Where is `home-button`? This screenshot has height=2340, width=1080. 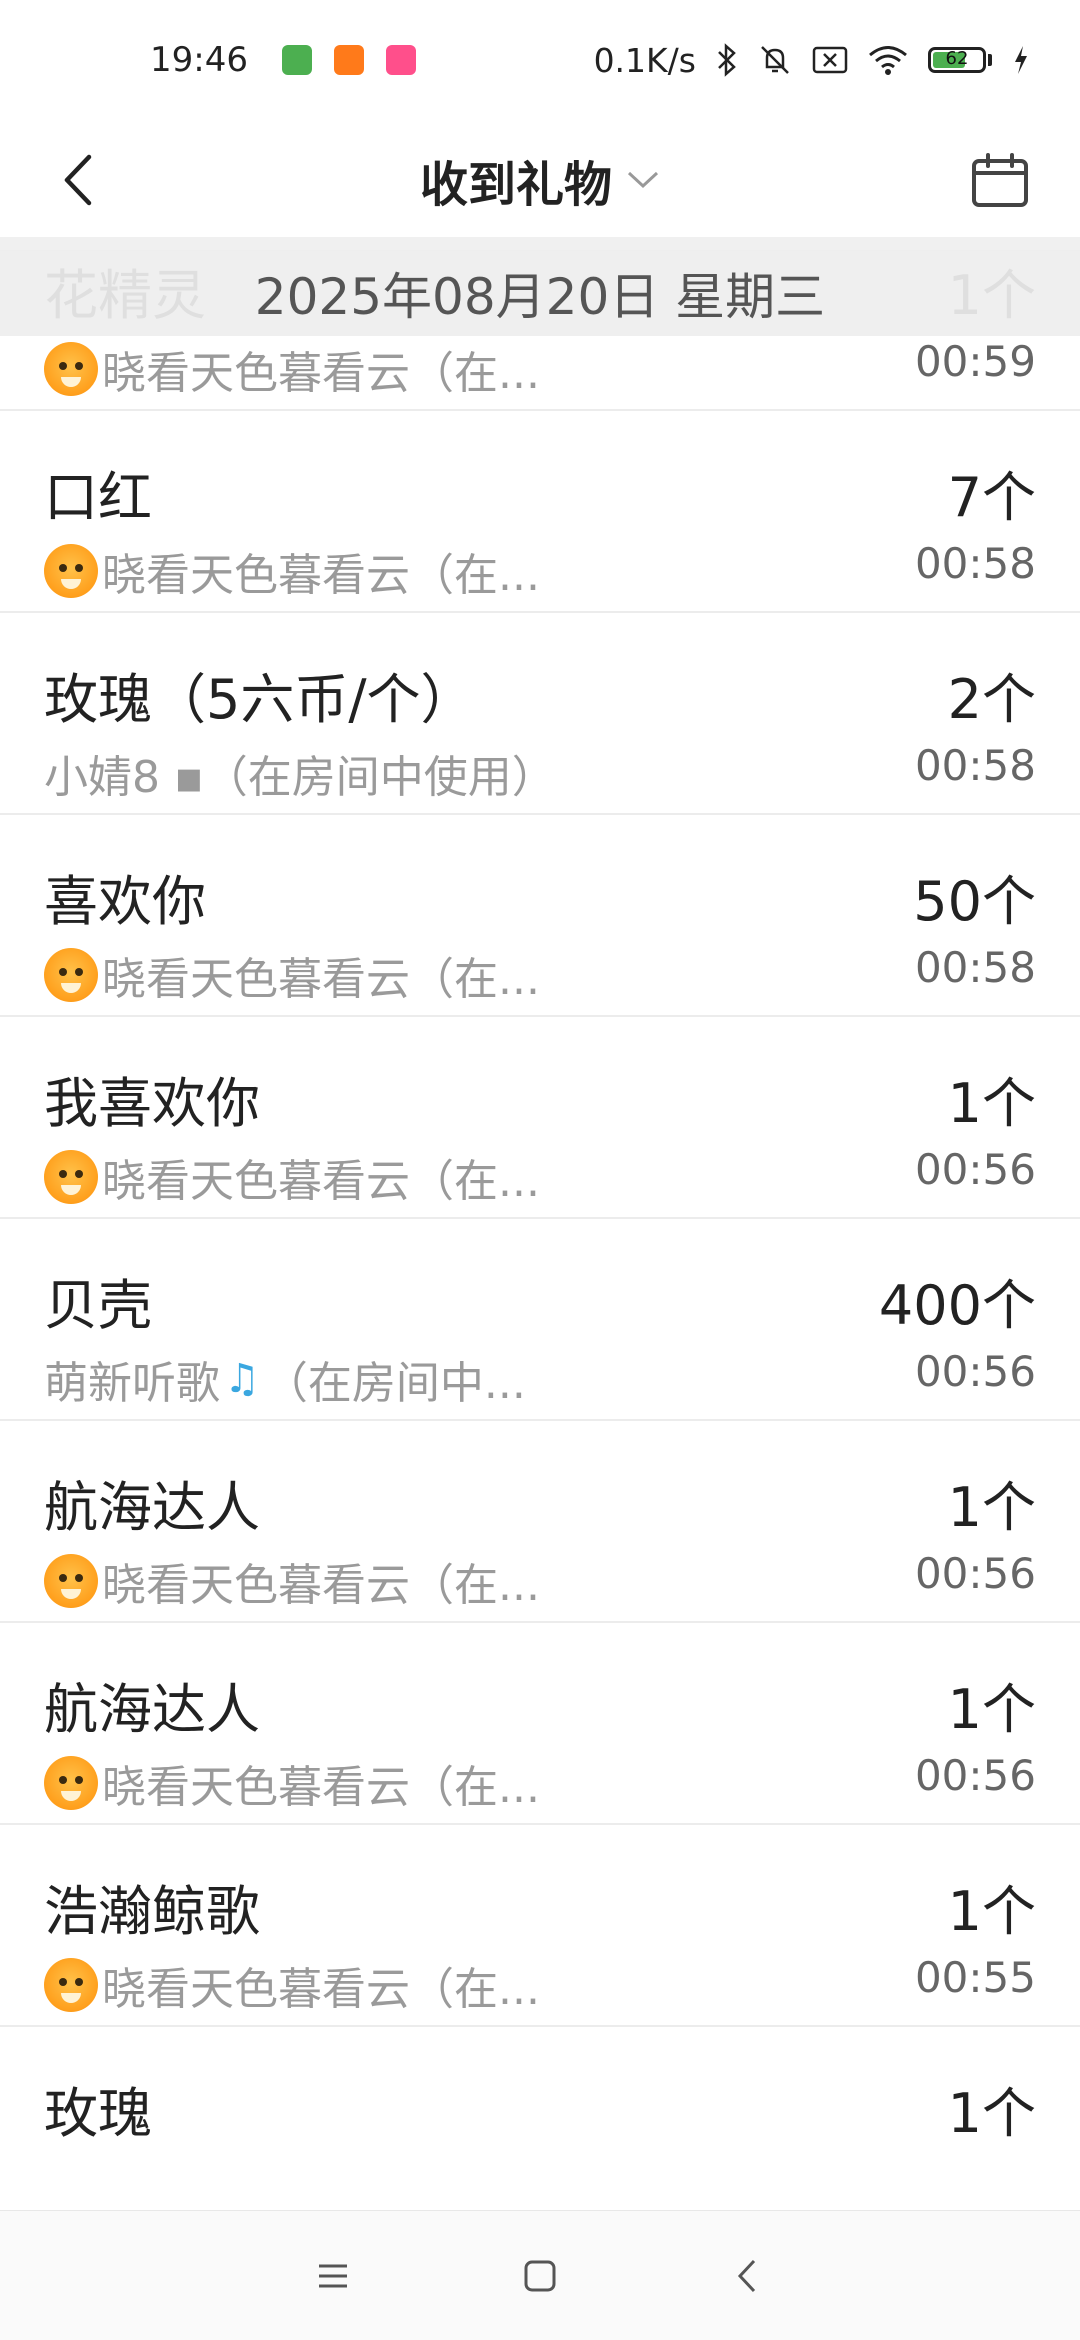
home-button is located at coordinates (540, 2276).